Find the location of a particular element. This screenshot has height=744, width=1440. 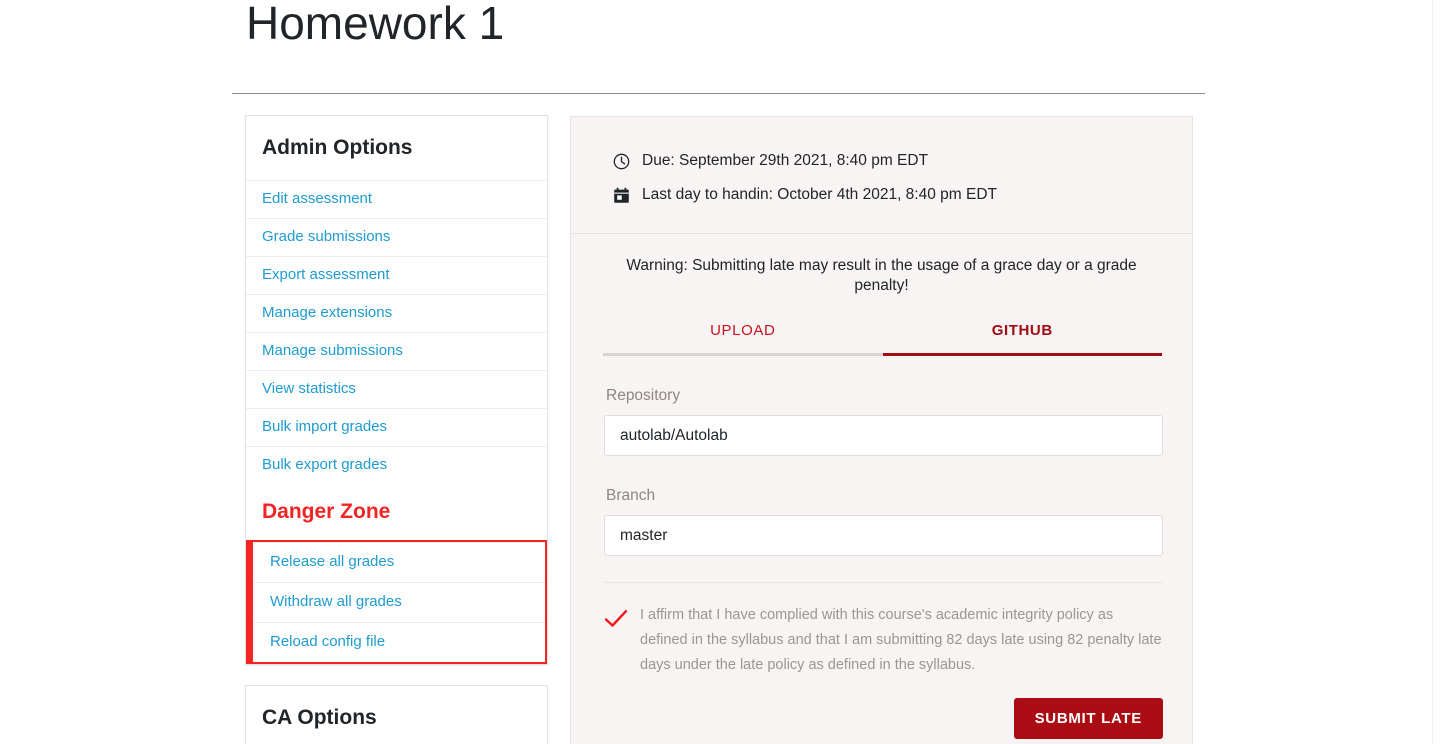

tab-github: GITHUB is located at coordinates (1022, 339).